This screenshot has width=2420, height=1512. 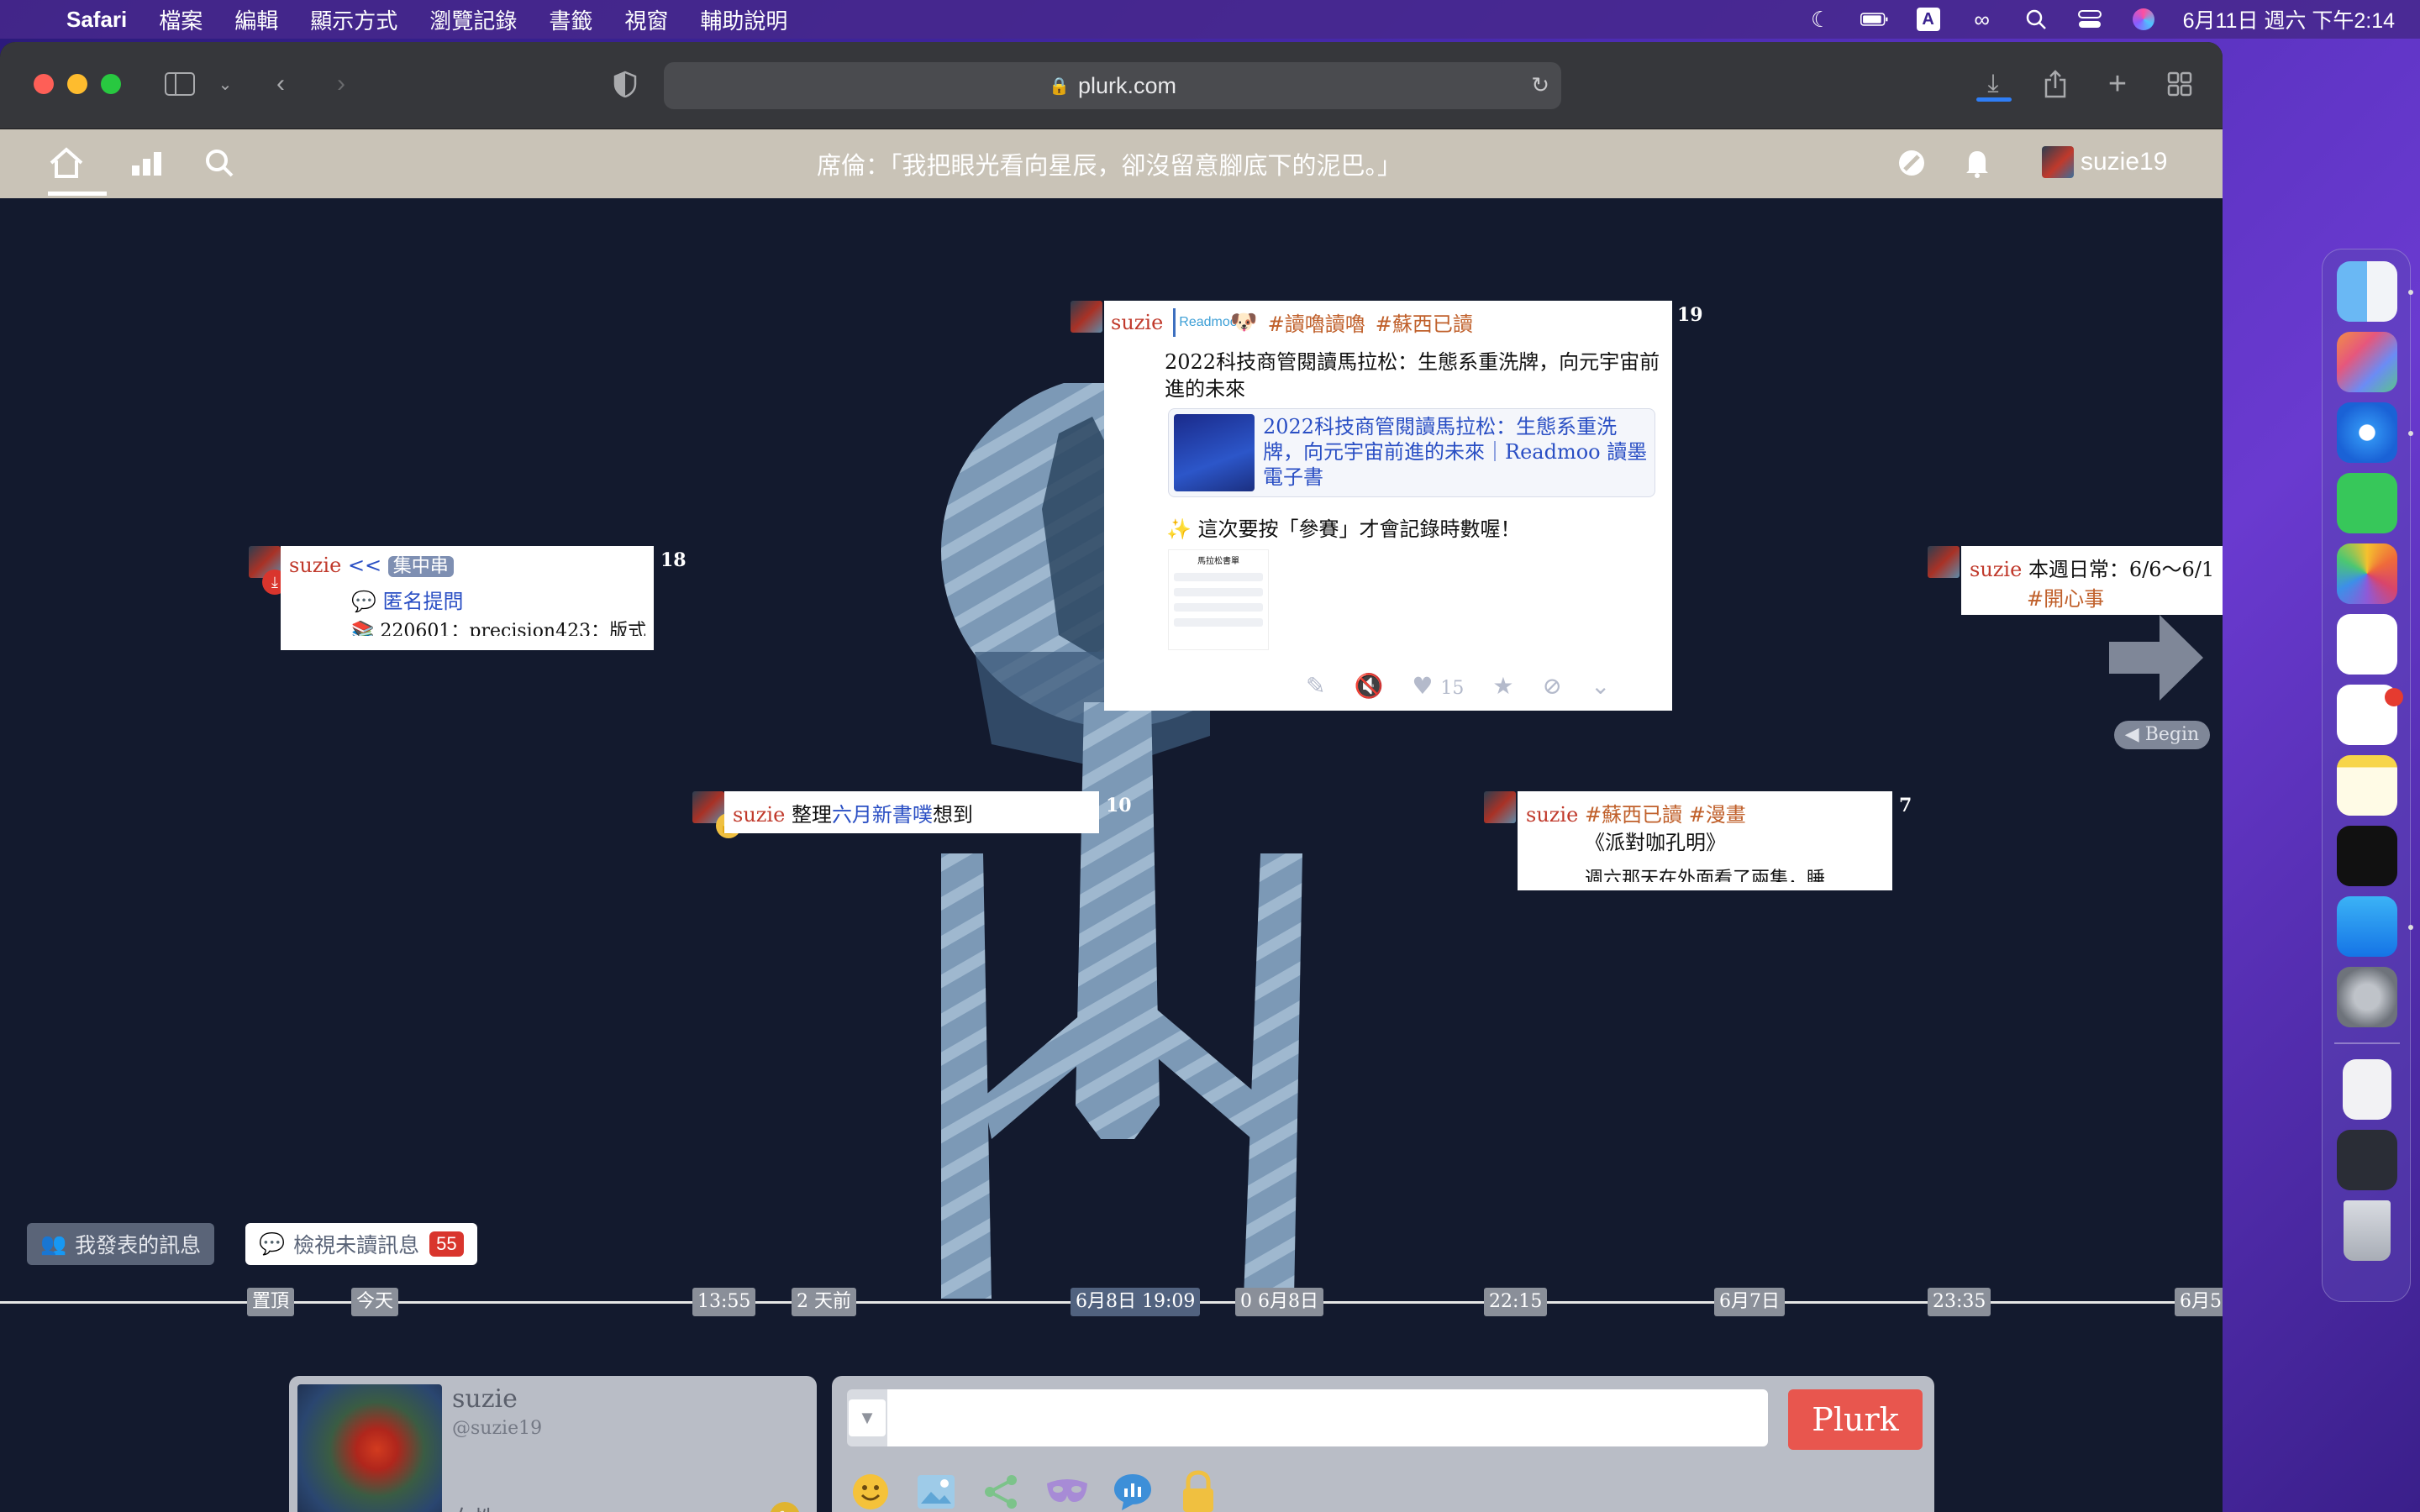 What do you see at coordinates (2367, 503) in the screenshot?
I see `messages-icon` at bounding box center [2367, 503].